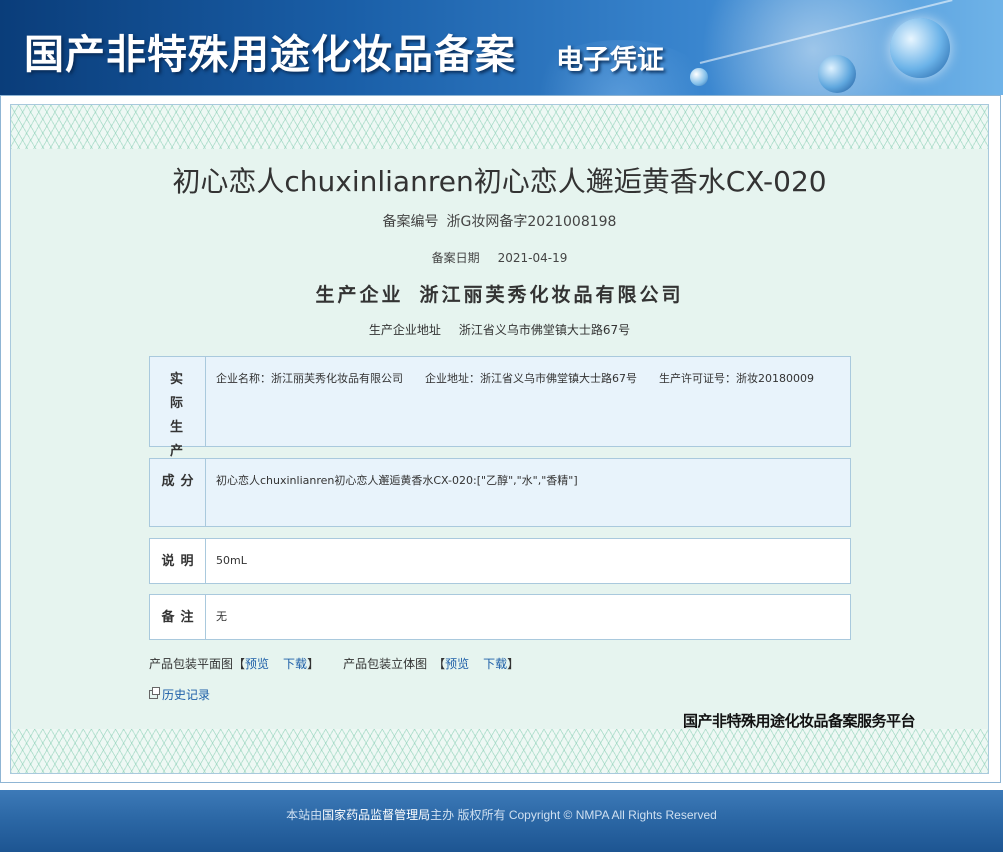  Describe the element at coordinates (531, 378) in the screenshot. I see `actual-producer-company-address: 企业地址：浙江省义乌市佛堂镇大士路67号` at that location.